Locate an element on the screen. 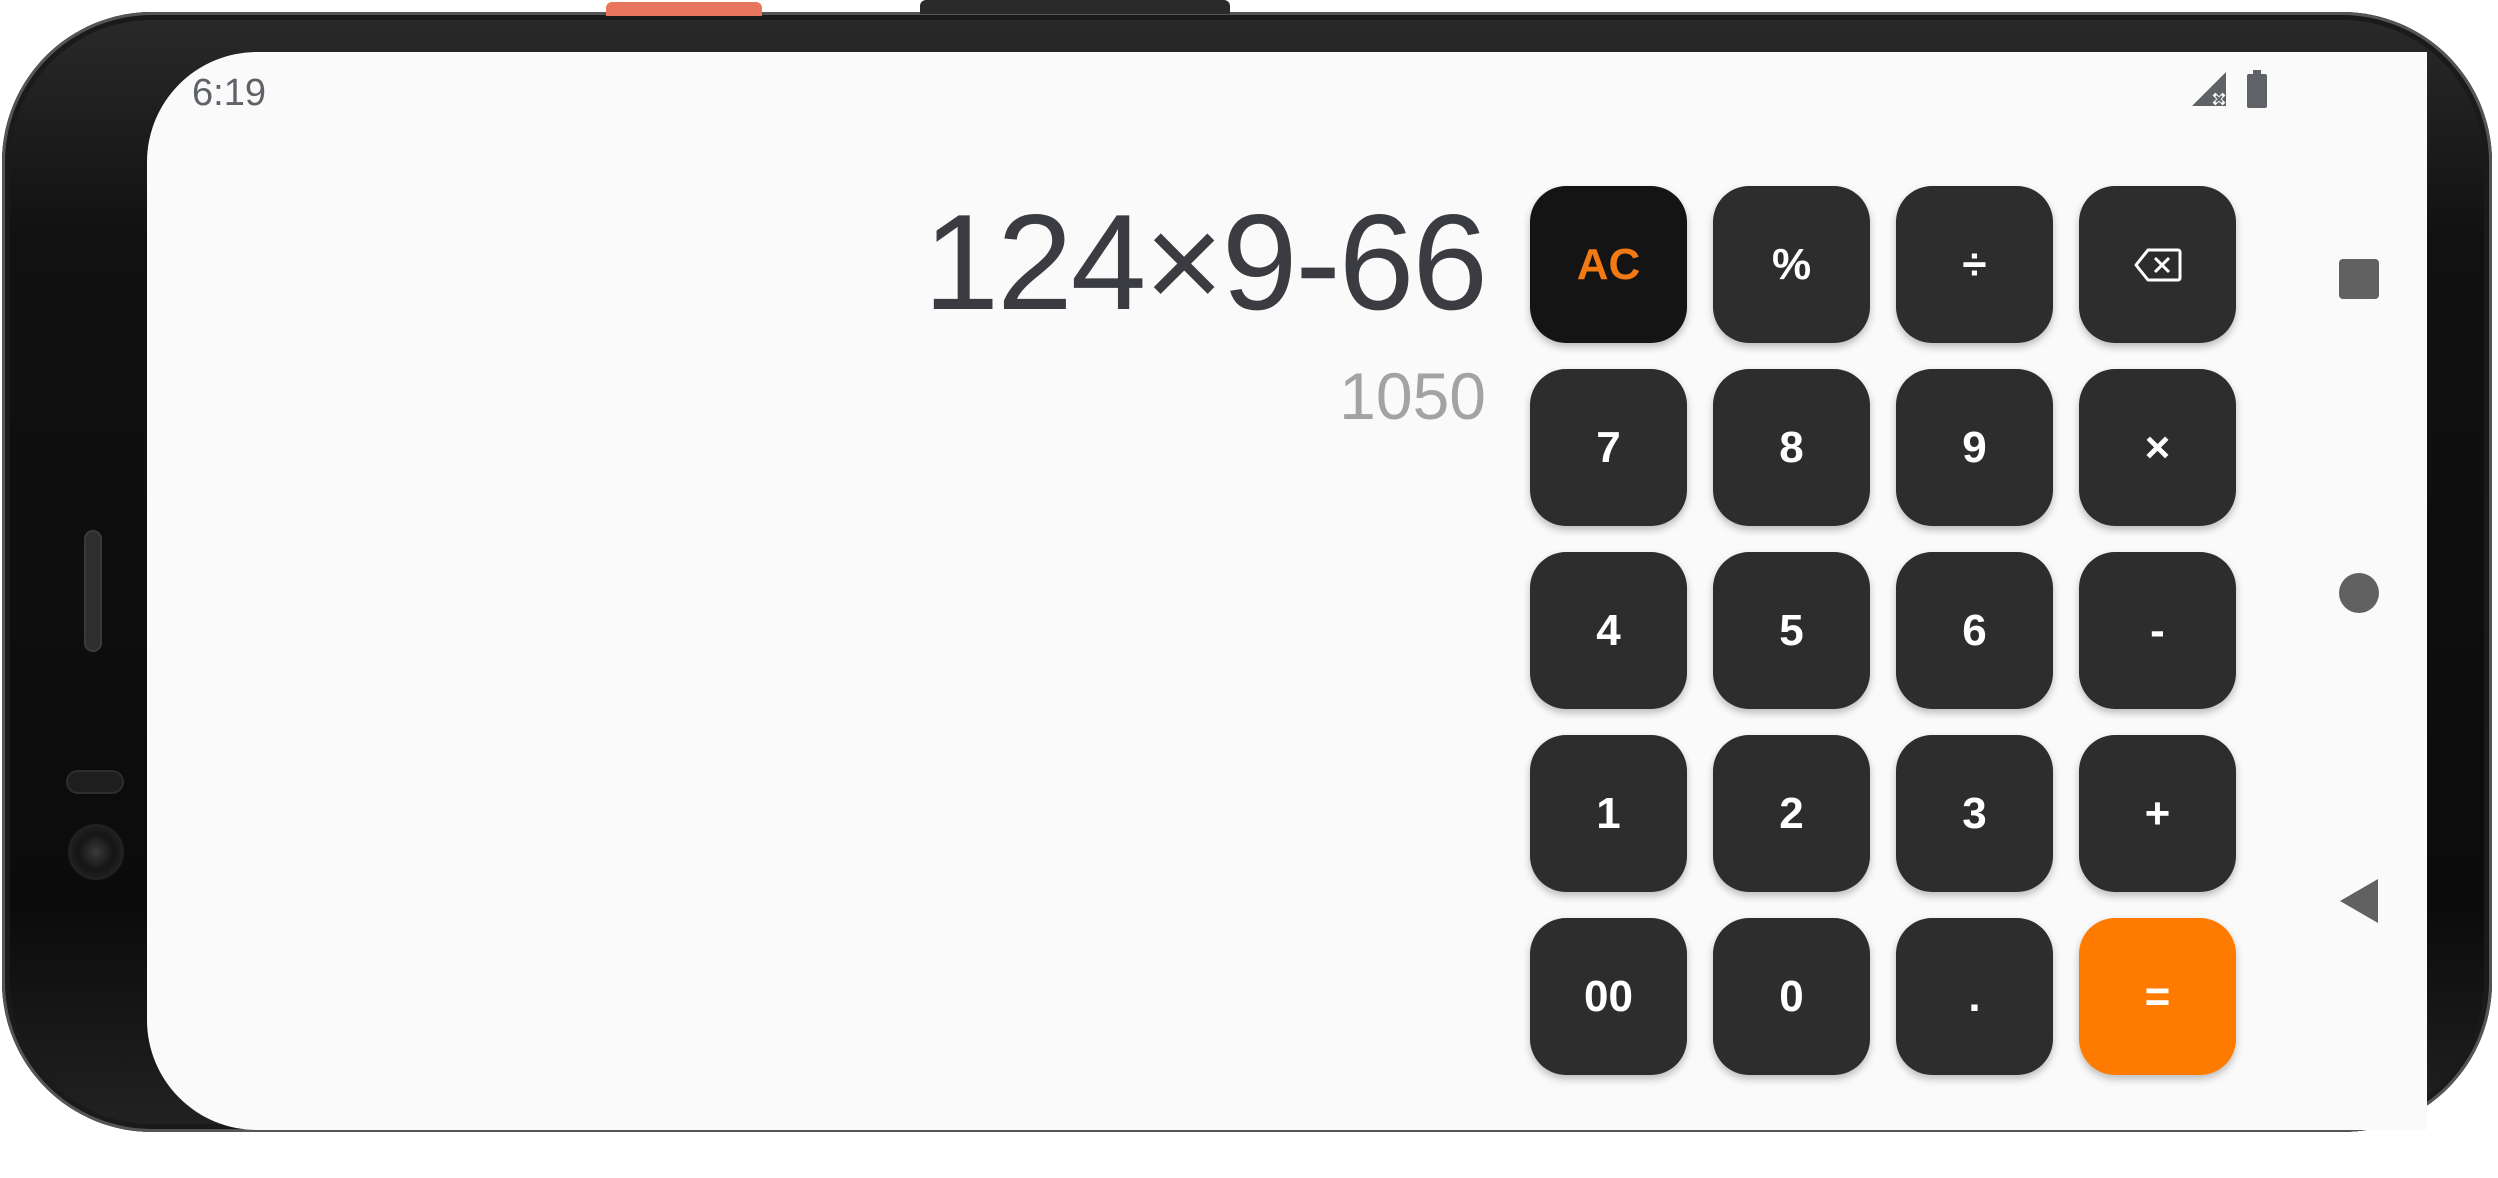  digit-9-button: 9 is located at coordinates (1974, 447).